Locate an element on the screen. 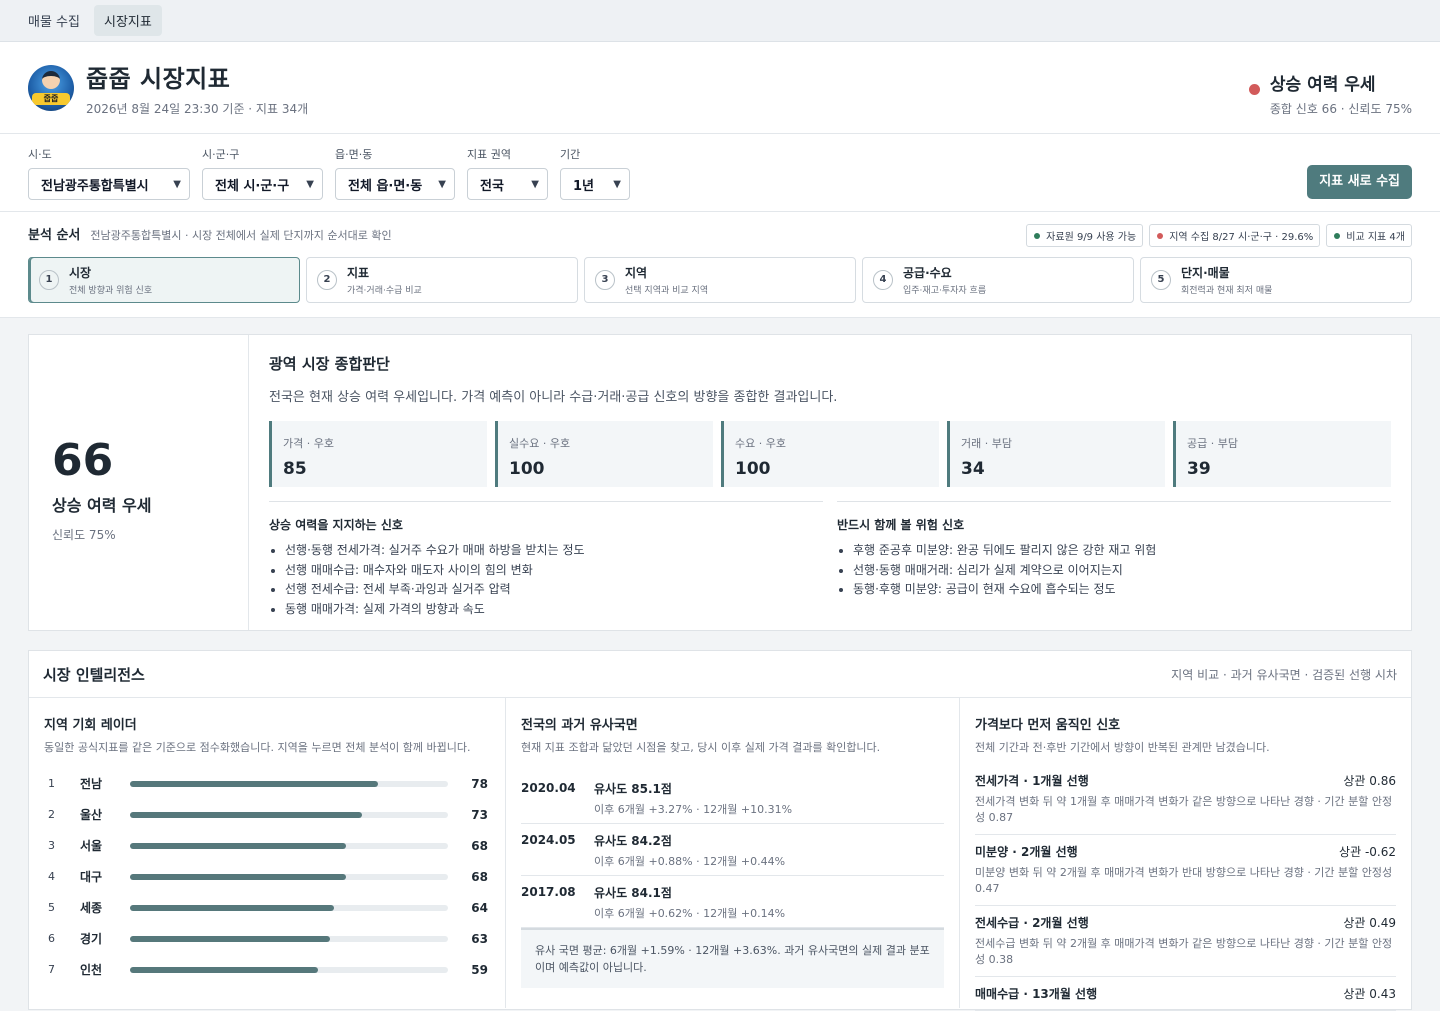 This screenshot has width=1440, height=1011. step-market: 1 시장 전체 방향과 위험 신호 is located at coordinates (164, 280).